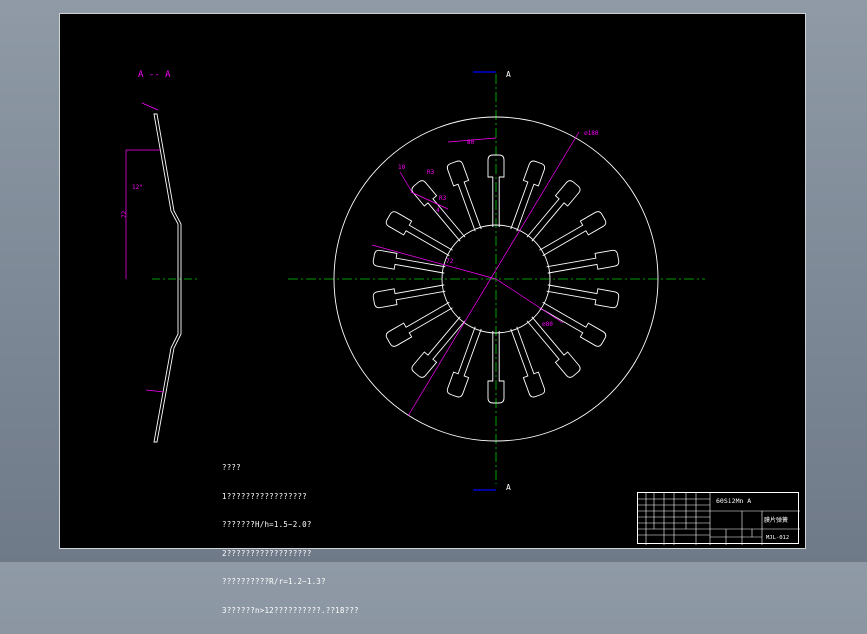 Image resolution: width=867 pixels, height=634 pixels. I want to click on cut-label-bottom: A, so click(508, 487).